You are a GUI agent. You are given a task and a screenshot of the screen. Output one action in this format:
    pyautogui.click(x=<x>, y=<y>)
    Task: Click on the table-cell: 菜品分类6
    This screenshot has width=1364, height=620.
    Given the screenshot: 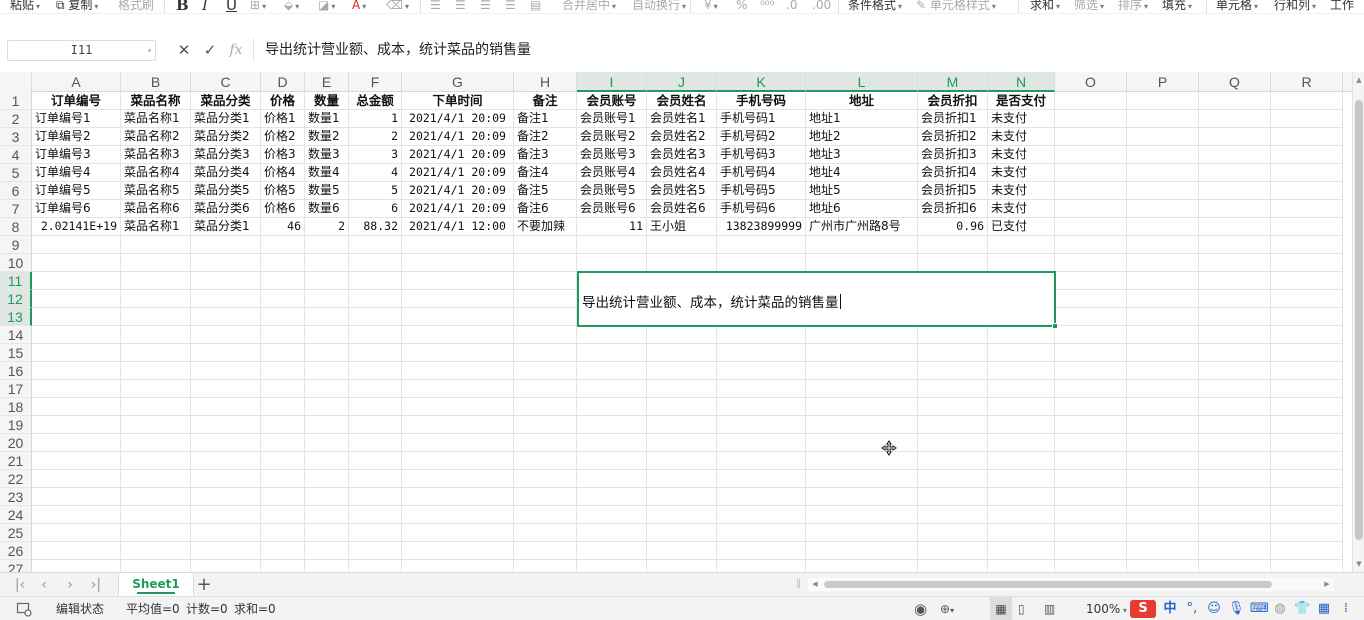 What is the action you would take?
    pyautogui.click(x=226, y=209)
    